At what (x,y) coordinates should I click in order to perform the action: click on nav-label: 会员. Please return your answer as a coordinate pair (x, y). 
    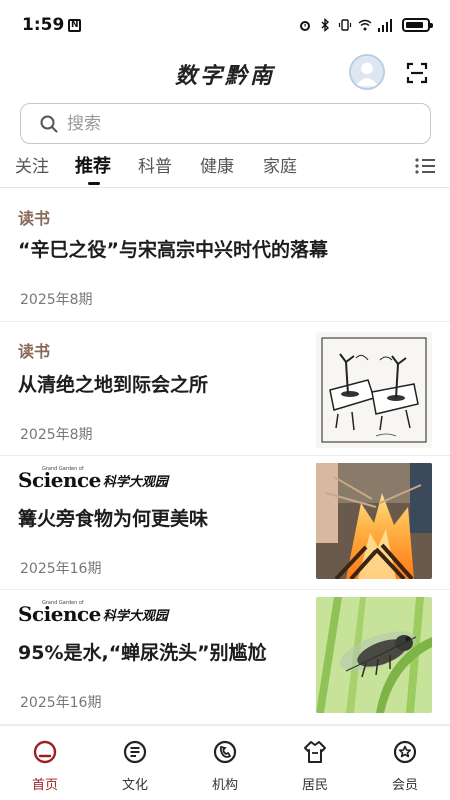
    Looking at the image, I should click on (404, 785).